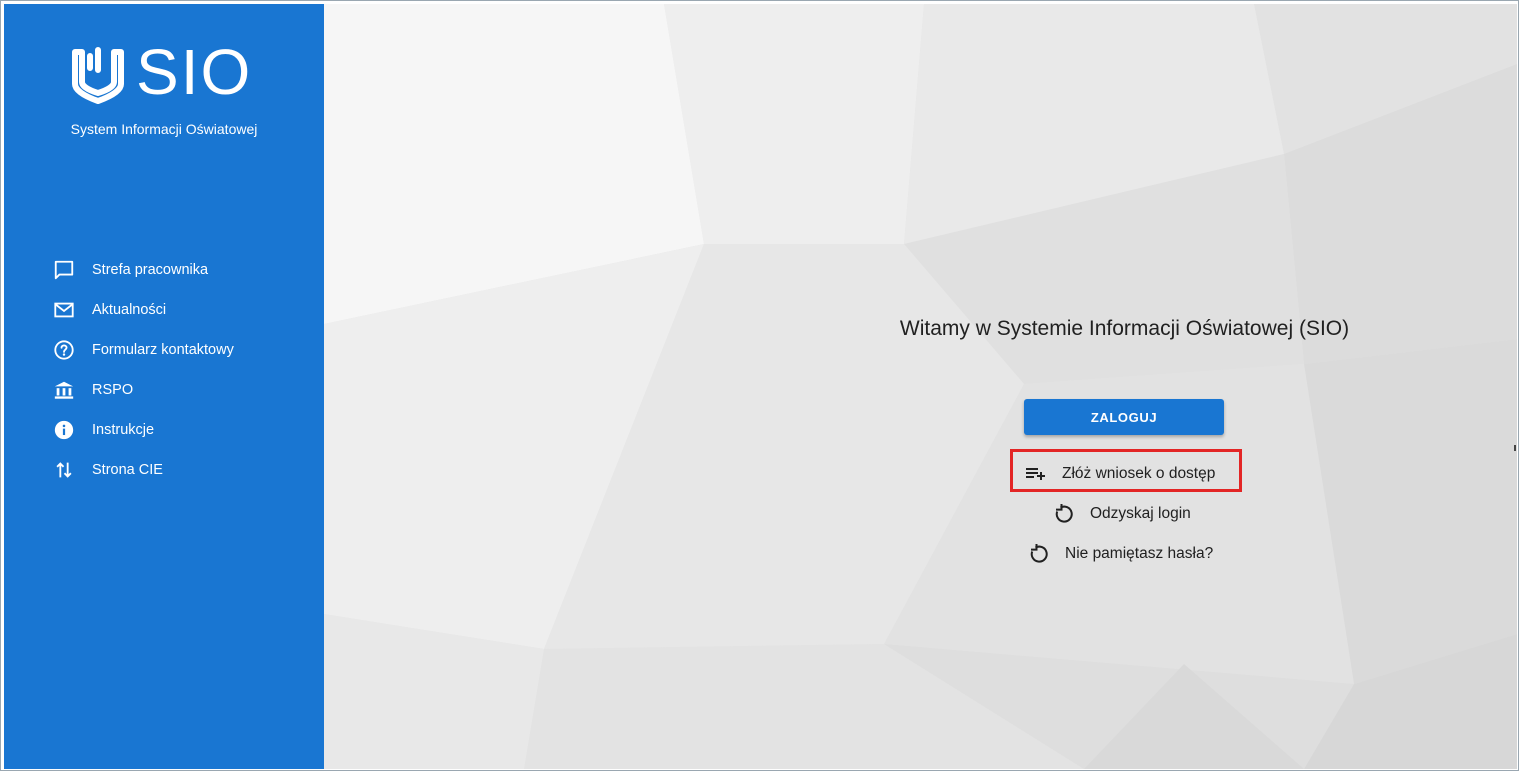 The width and height of the screenshot is (1519, 771). What do you see at coordinates (1139, 553) in the screenshot?
I see `forgot-password-label: Nie pamiętasz hasła?` at bounding box center [1139, 553].